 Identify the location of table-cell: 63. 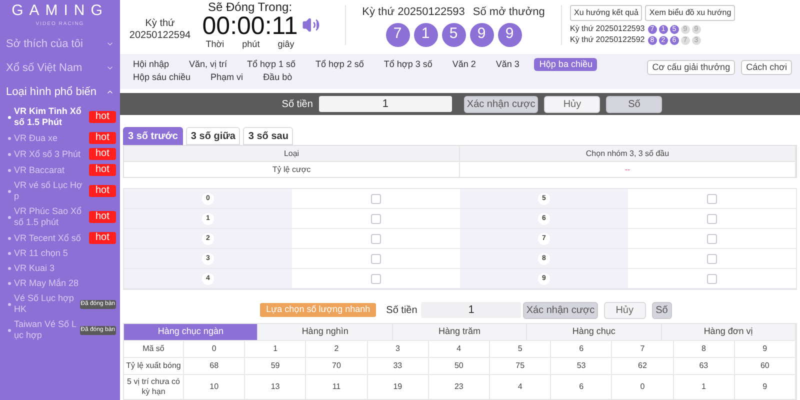
(704, 366).